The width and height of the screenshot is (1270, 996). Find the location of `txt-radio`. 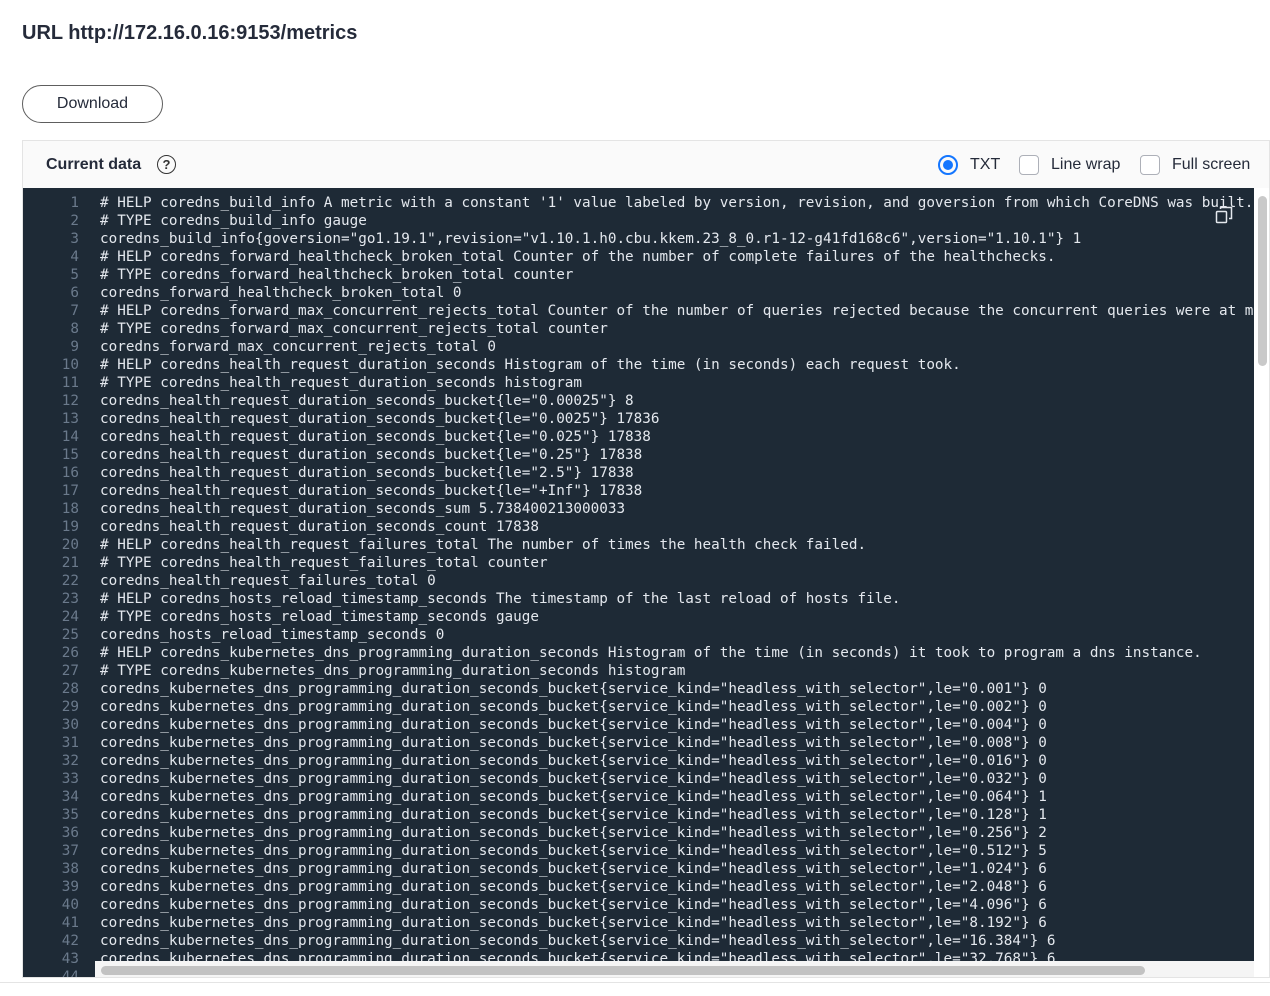

txt-radio is located at coordinates (948, 165).